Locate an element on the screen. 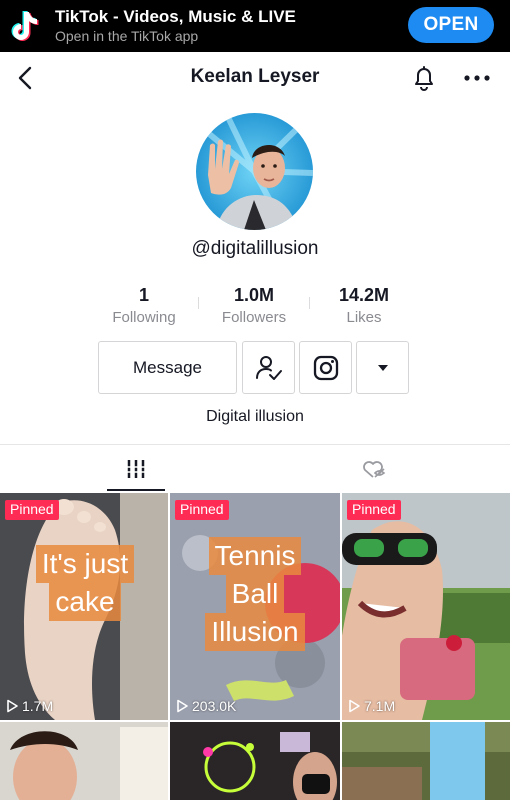 The height and width of the screenshot is (800, 510). stat-value: 14.2M is located at coordinates (364, 295).